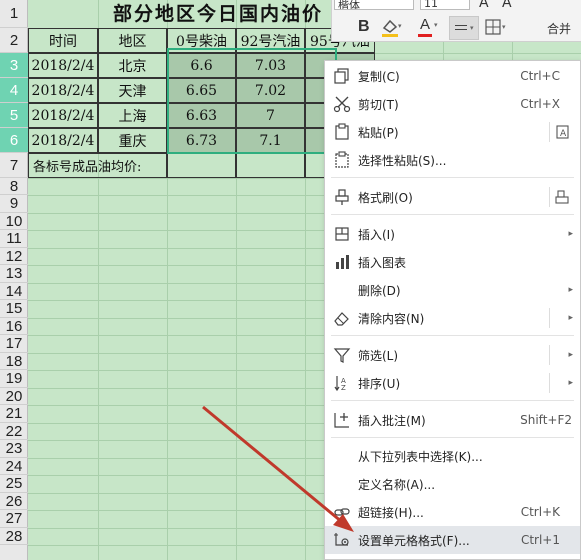  Describe the element at coordinates (14, 274) in the screenshot. I see `row-header-13: 13` at that location.